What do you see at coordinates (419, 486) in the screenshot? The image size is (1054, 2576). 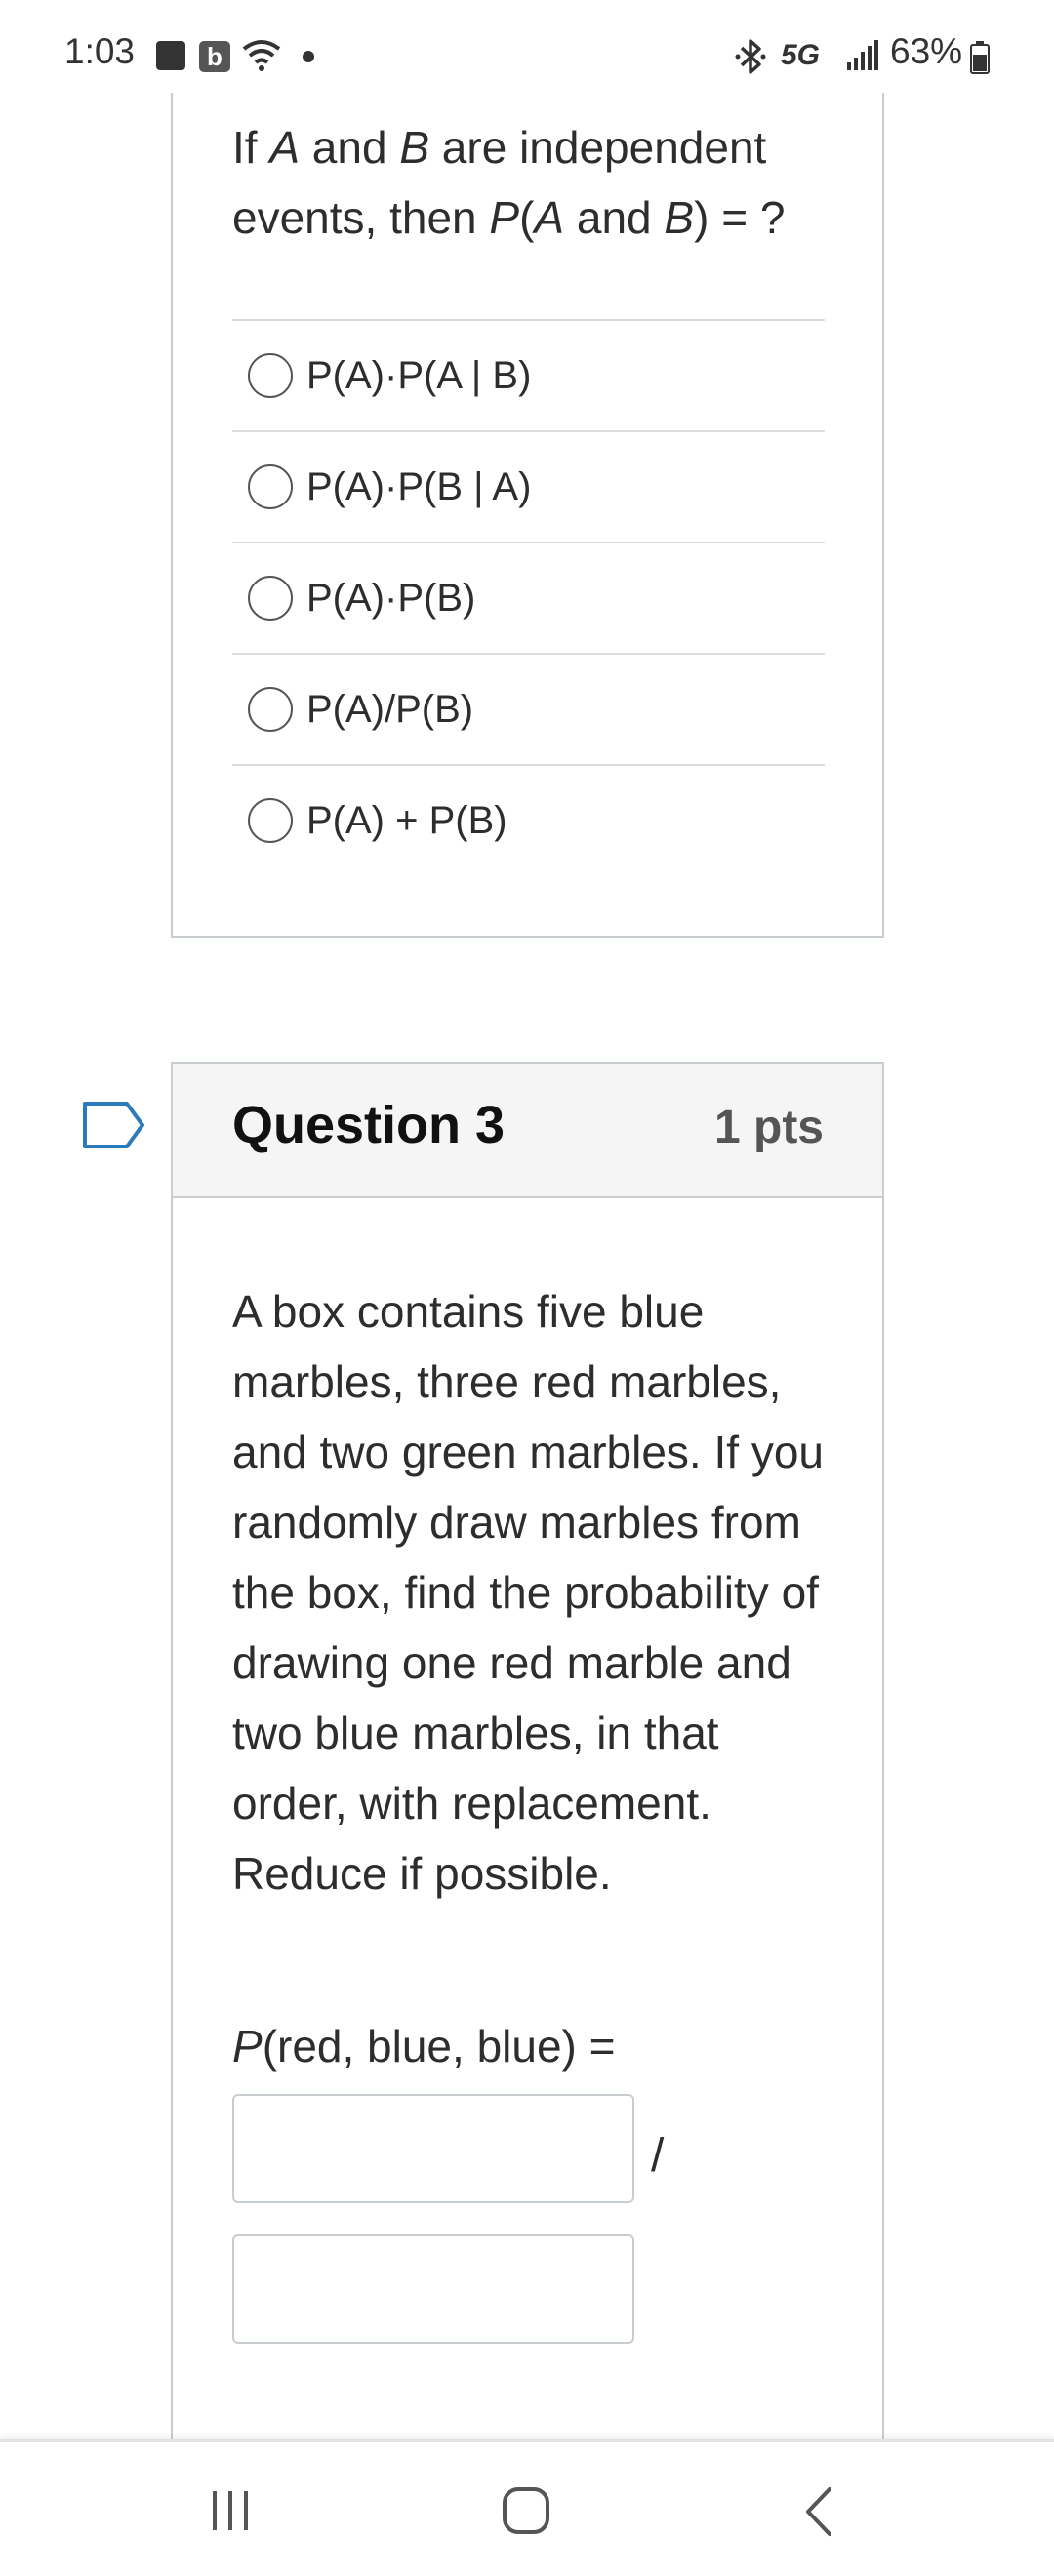 I see `answer-label: P(A)·P(B | A)` at bounding box center [419, 486].